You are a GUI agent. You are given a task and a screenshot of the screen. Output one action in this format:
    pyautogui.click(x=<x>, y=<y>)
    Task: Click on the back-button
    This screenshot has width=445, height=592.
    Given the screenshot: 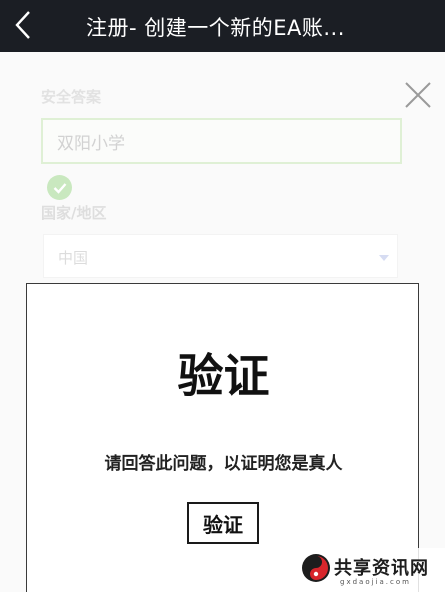 What is the action you would take?
    pyautogui.click(x=23, y=25)
    